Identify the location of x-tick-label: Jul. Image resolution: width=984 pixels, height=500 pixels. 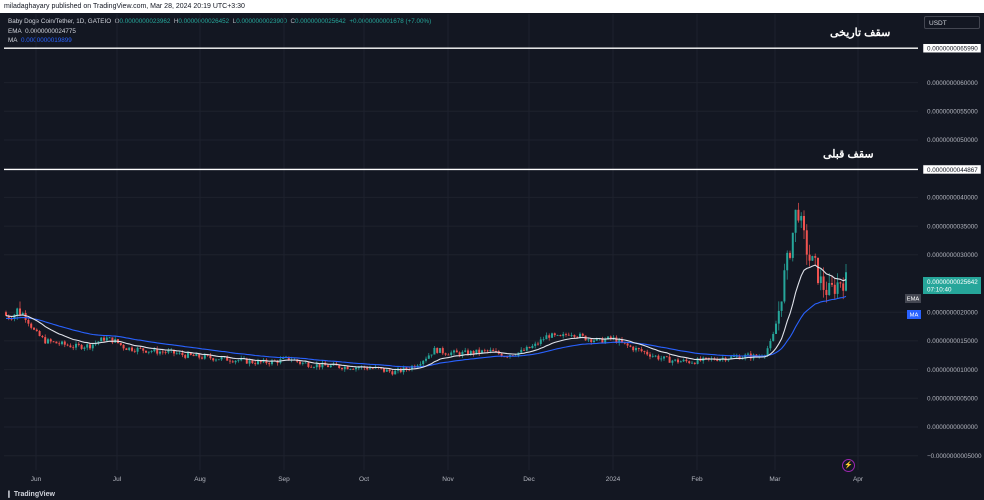
(117, 479).